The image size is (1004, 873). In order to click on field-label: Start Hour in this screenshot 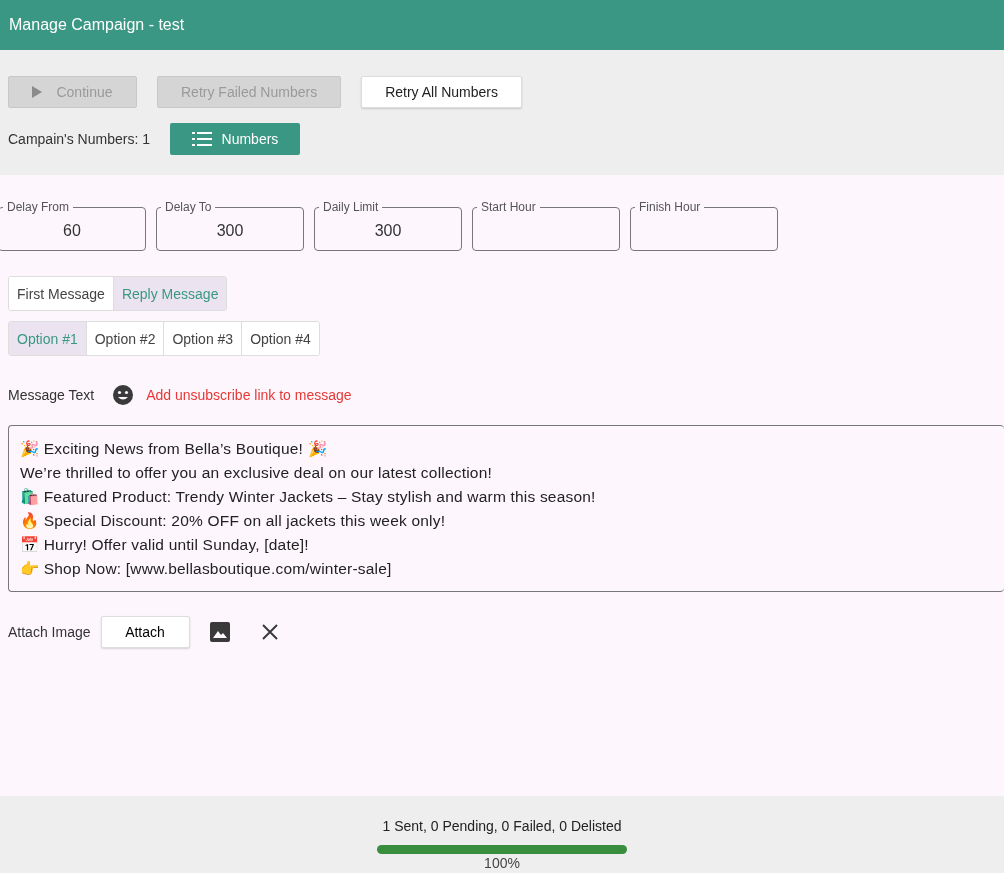, I will do `click(508, 207)`.